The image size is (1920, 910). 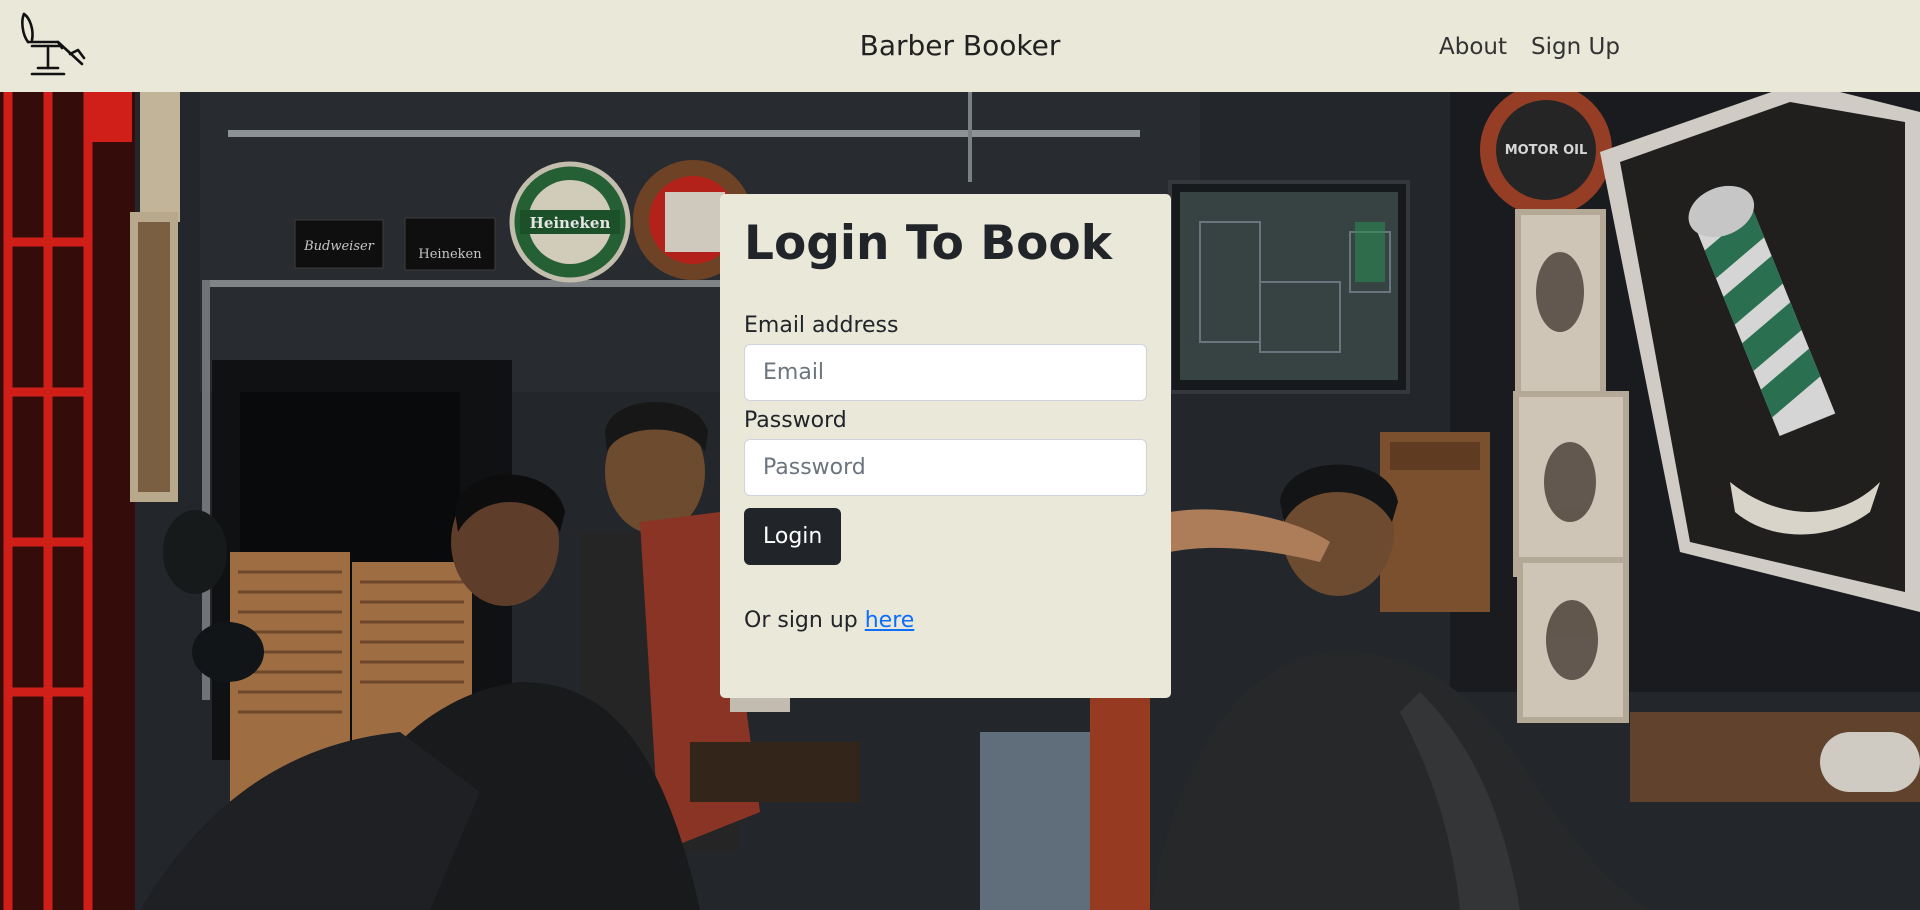 I want to click on brand-title-wrap: Barber Booker, so click(x=960, y=46).